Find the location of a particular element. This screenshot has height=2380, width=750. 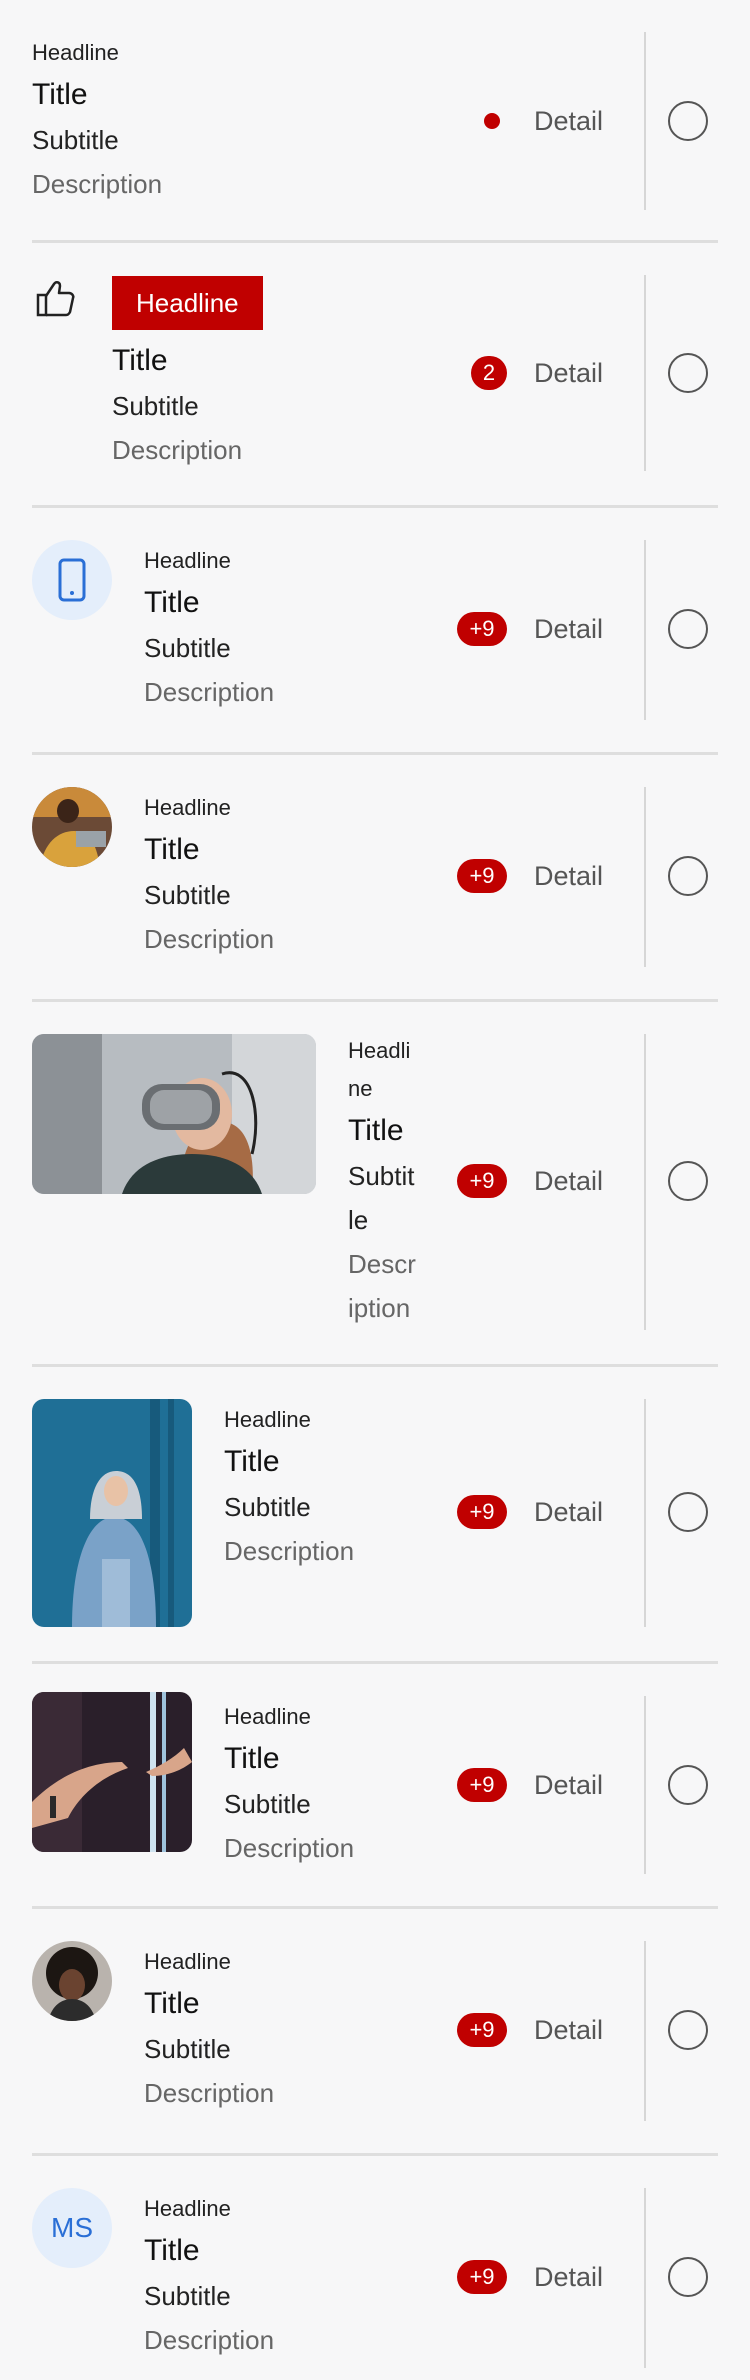

smartphone-icon is located at coordinates (72, 580).